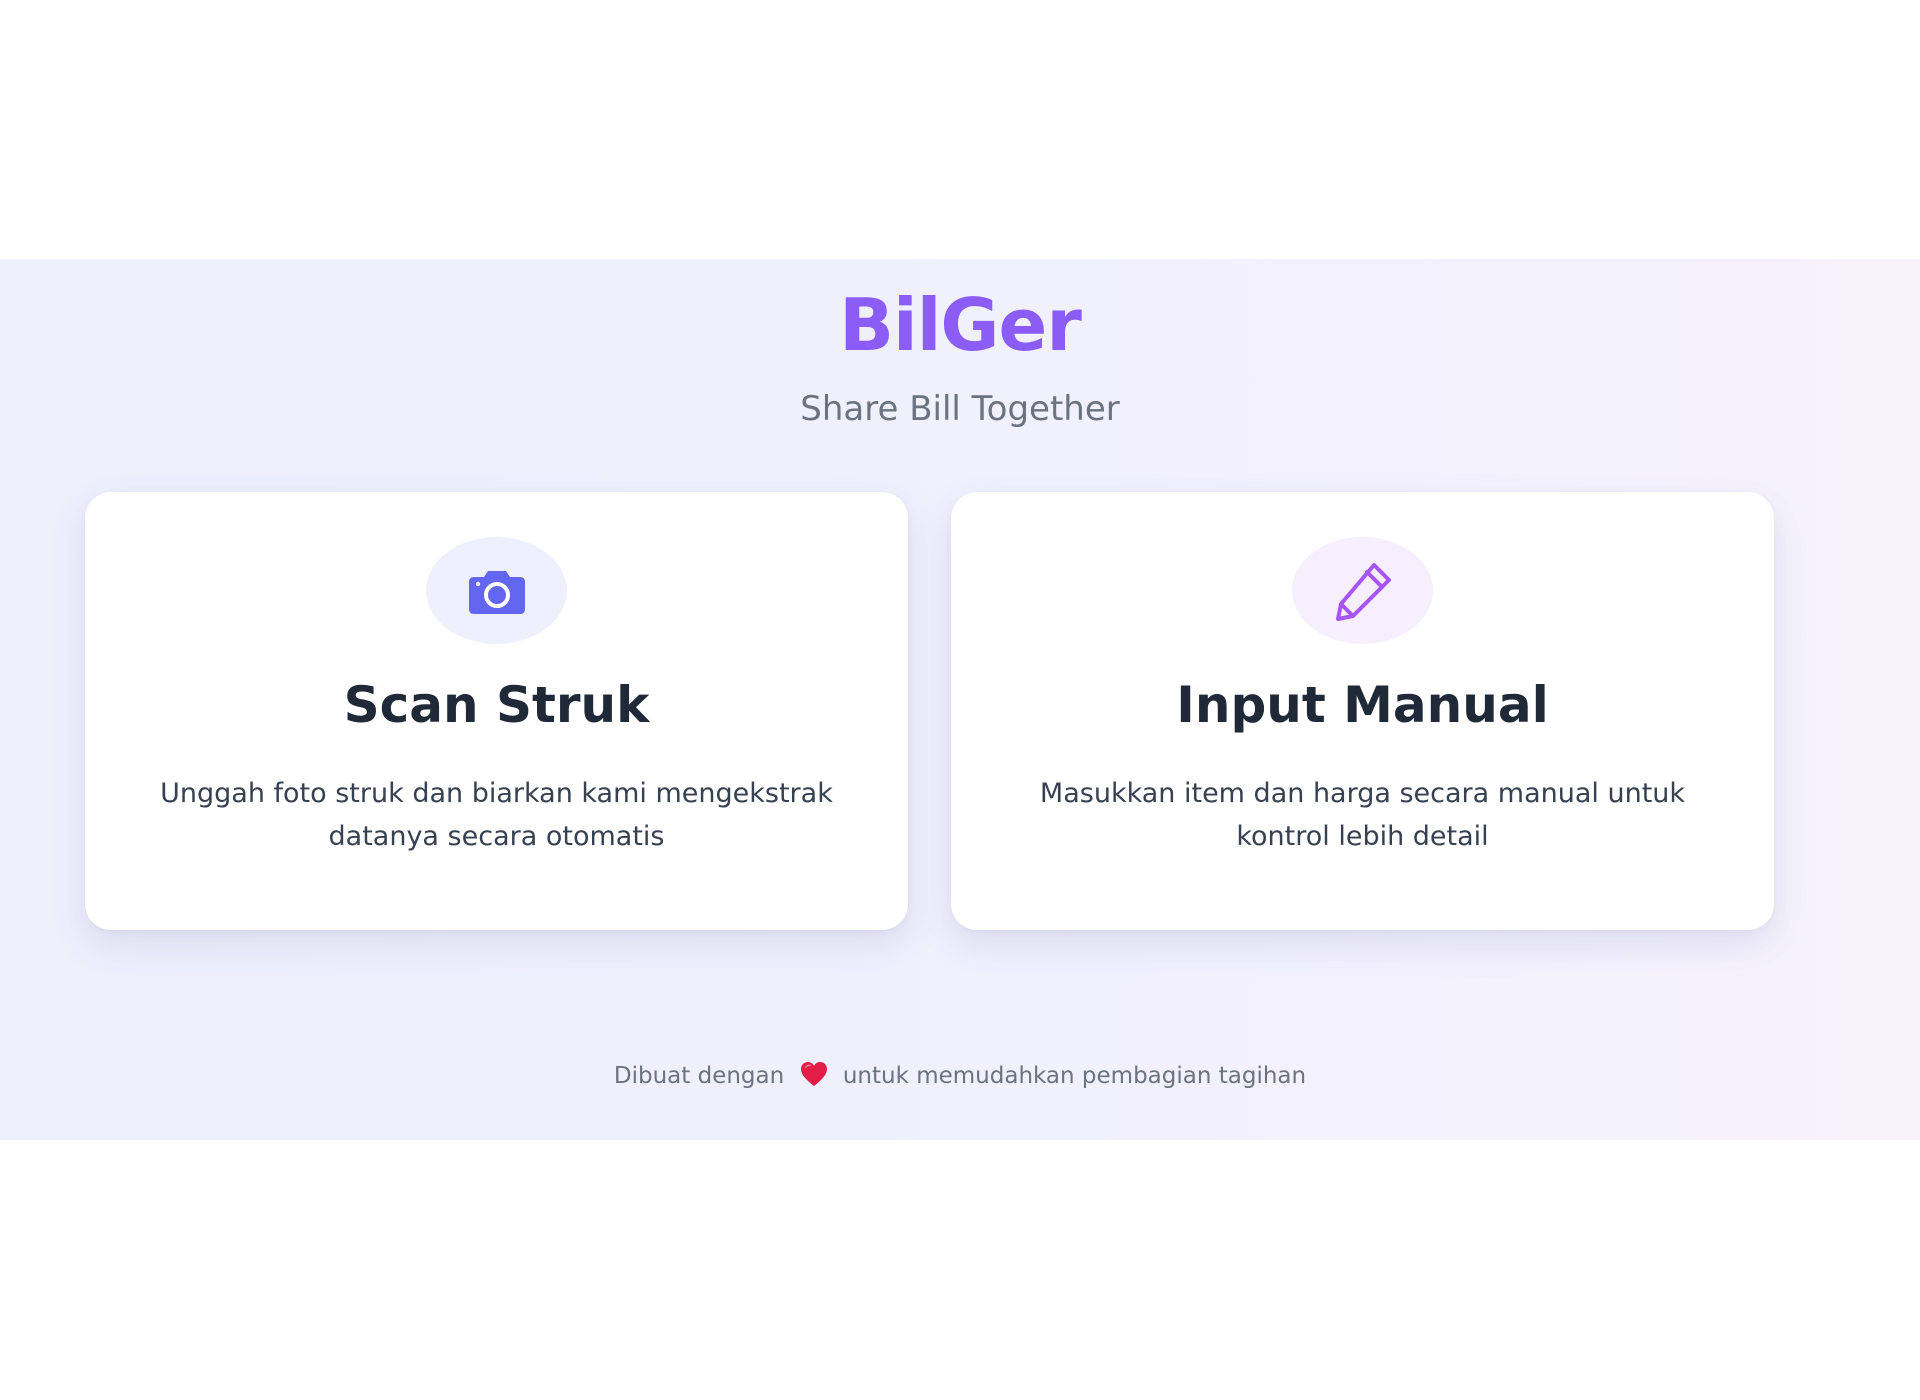 This screenshot has height=1400, width=1920. I want to click on pencil-icon, so click(1363, 591).